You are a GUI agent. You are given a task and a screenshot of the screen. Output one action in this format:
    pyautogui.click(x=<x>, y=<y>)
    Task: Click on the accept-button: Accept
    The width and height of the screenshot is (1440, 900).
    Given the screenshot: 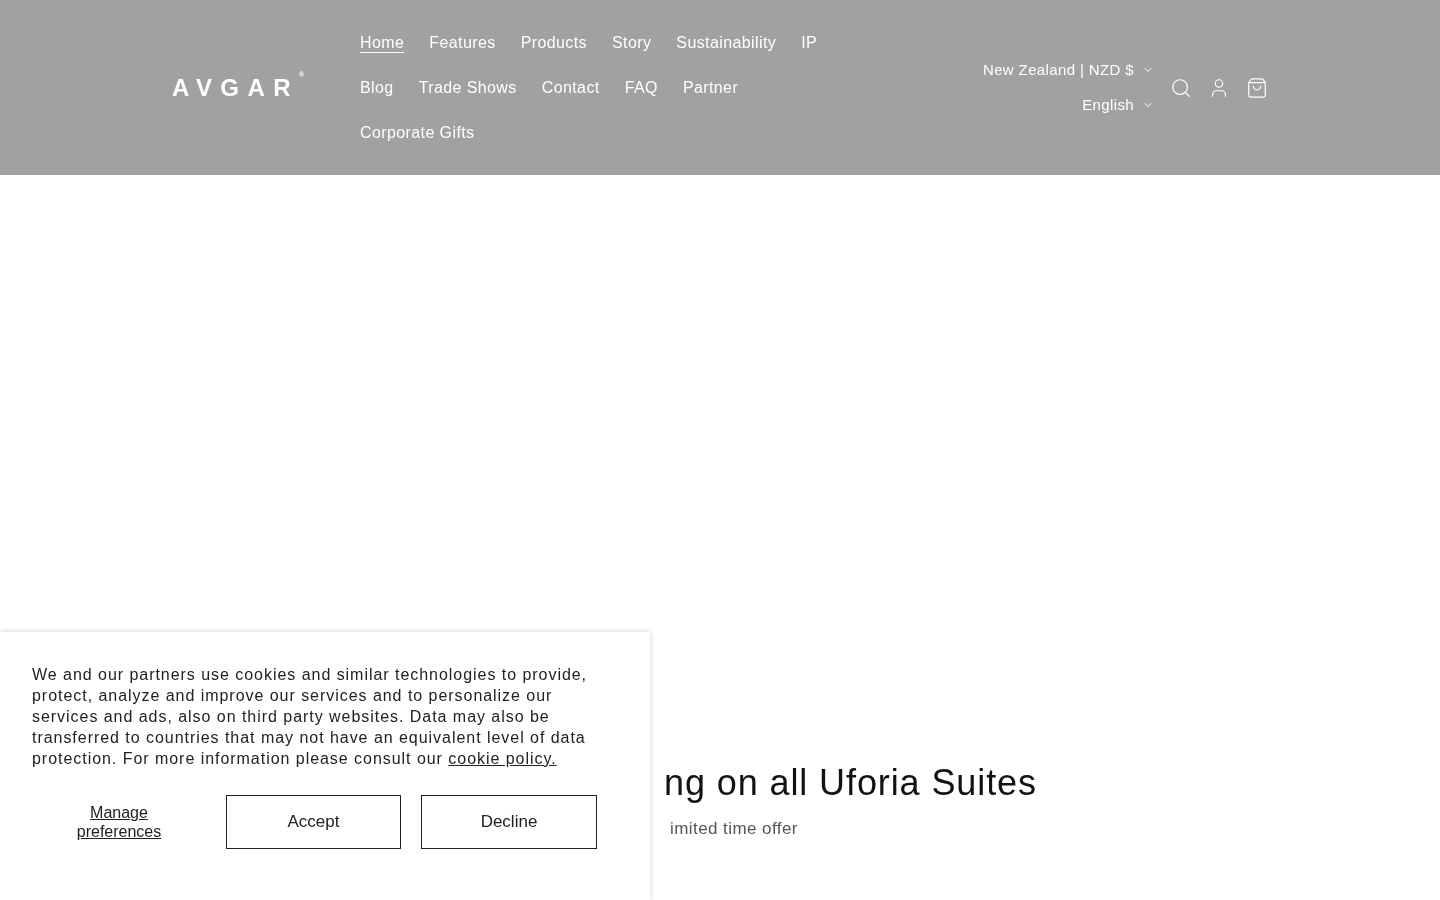 What is the action you would take?
    pyautogui.click(x=313, y=822)
    